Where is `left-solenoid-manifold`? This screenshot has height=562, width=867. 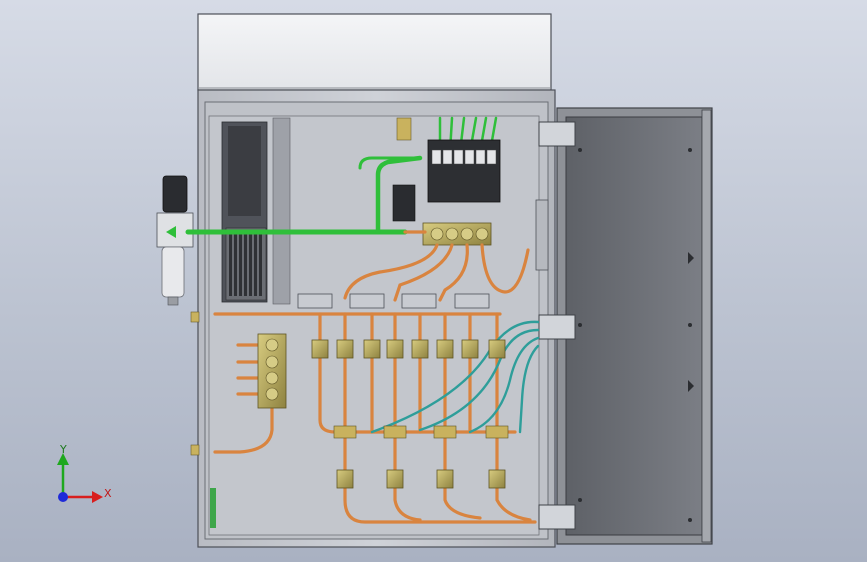
left-solenoid-manifold is located at coordinates (272, 371).